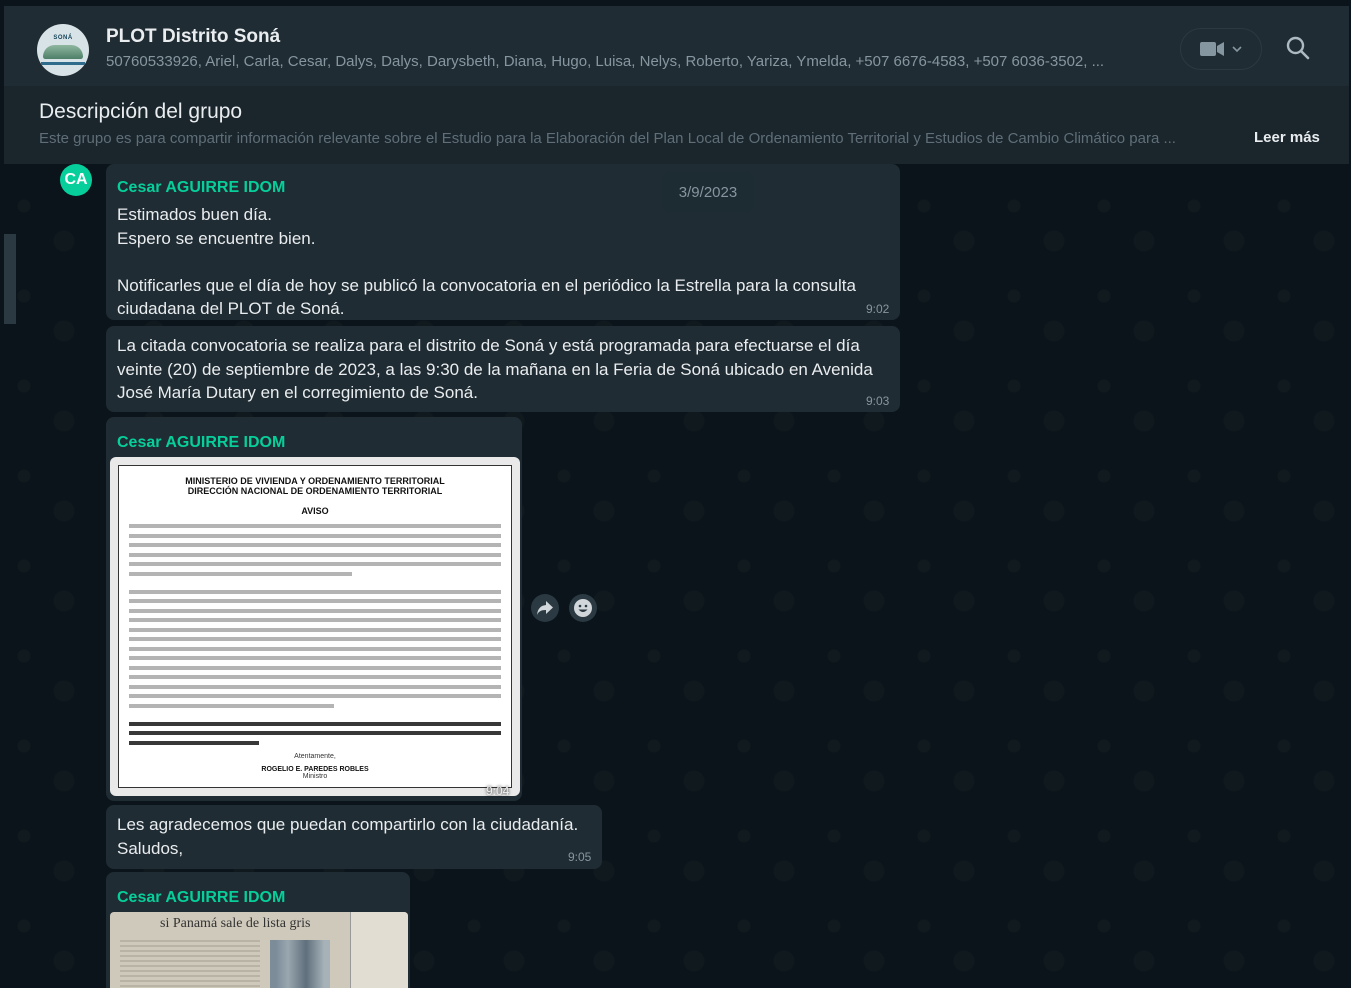 The image size is (1351, 988). What do you see at coordinates (231, 308) in the screenshot?
I see `message-line: ciudadana del PLOT de Soná.` at bounding box center [231, 308].